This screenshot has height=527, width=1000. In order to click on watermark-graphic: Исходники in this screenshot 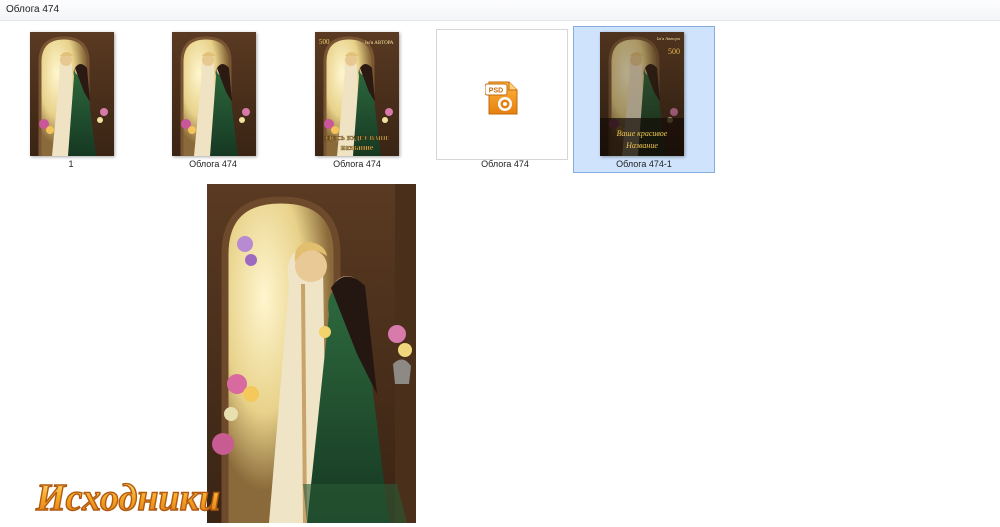, I will do `click(127, 497)`.